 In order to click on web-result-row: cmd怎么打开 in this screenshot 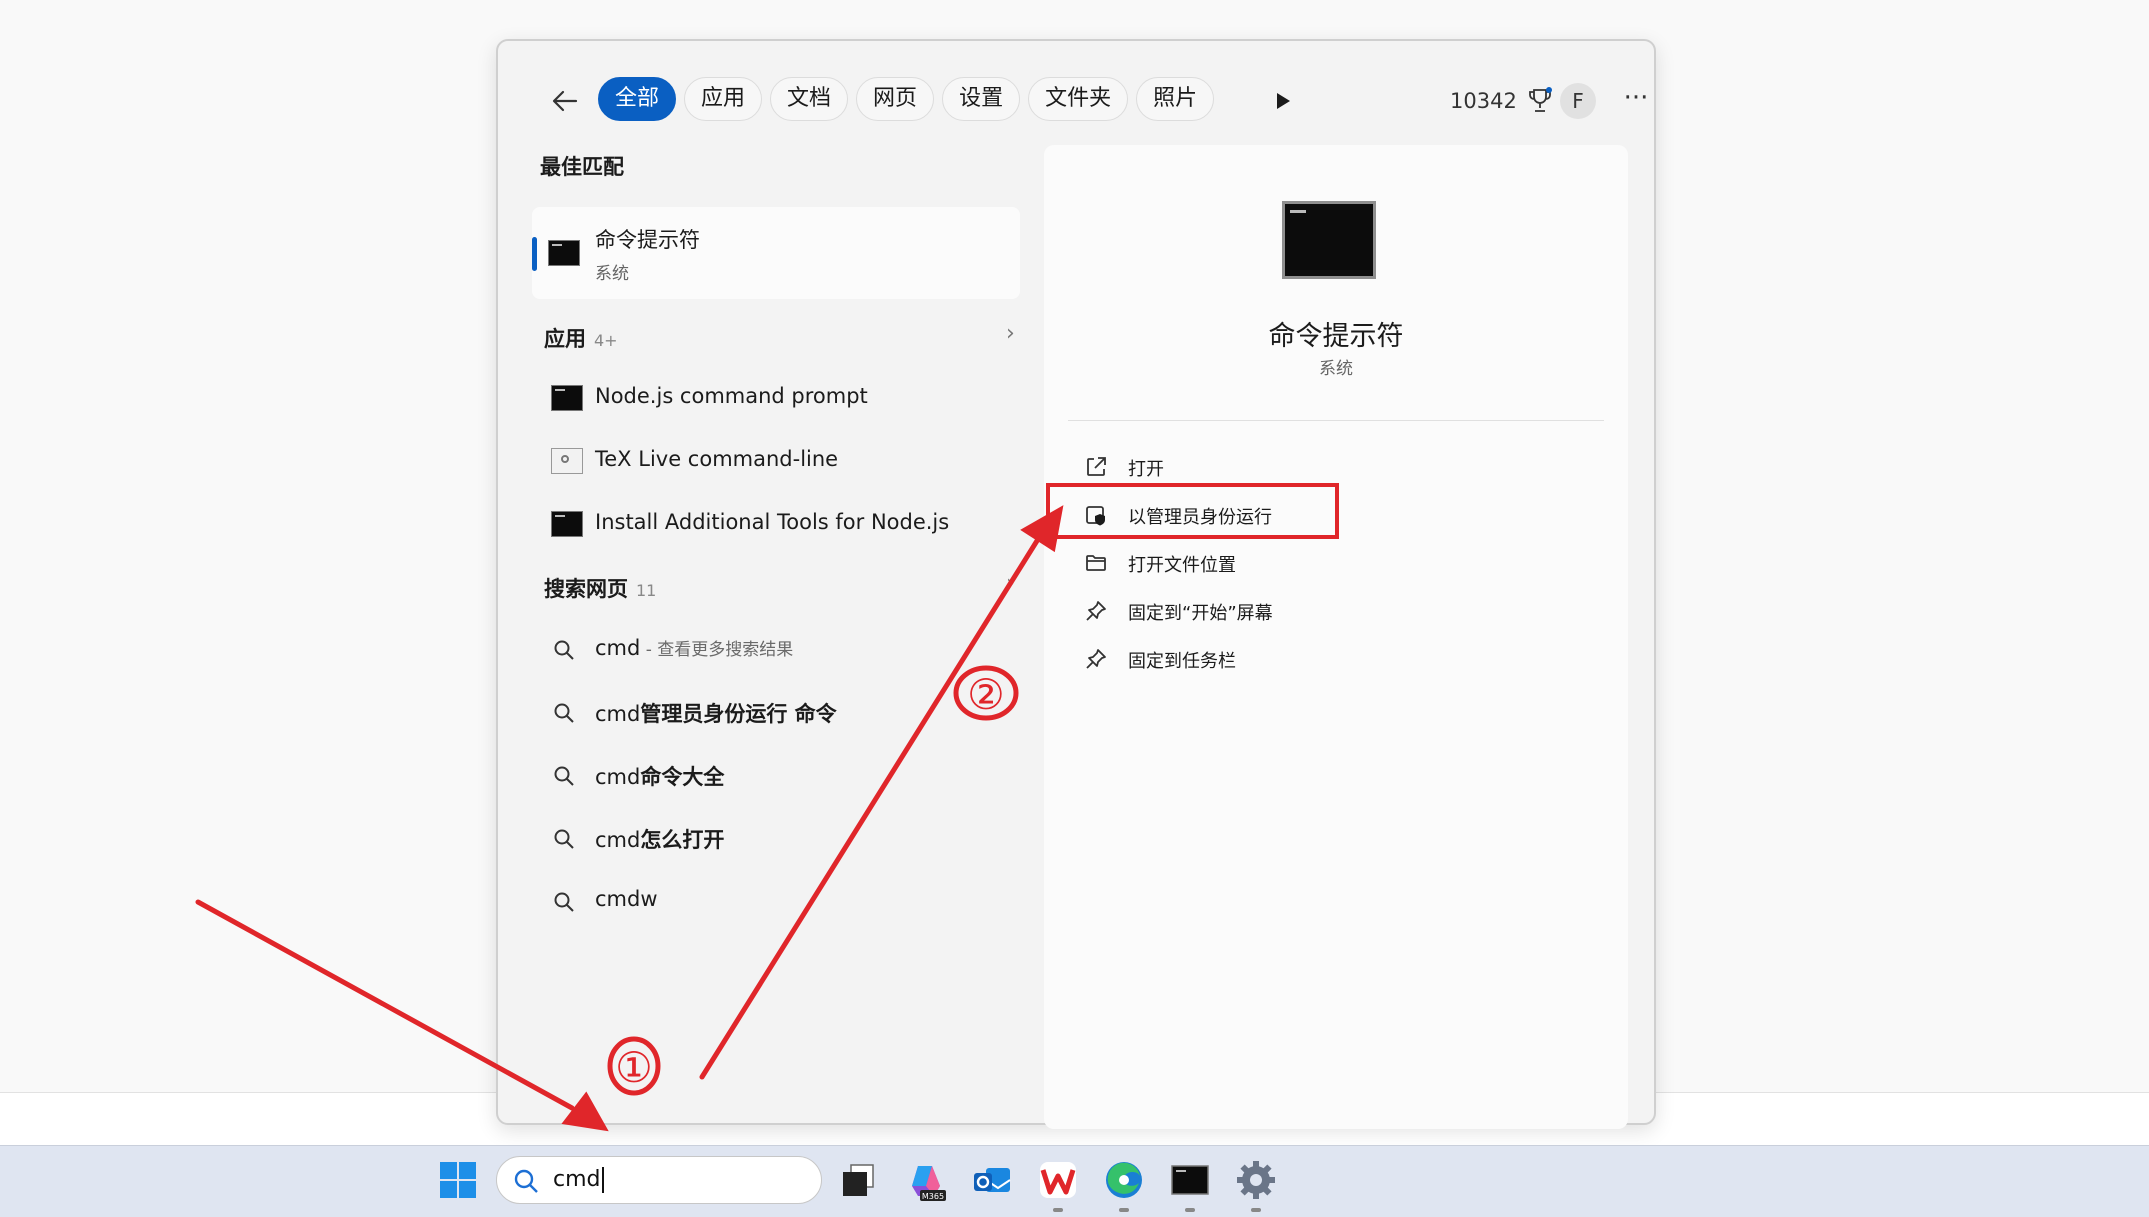, I will do `click(776, 838)`.